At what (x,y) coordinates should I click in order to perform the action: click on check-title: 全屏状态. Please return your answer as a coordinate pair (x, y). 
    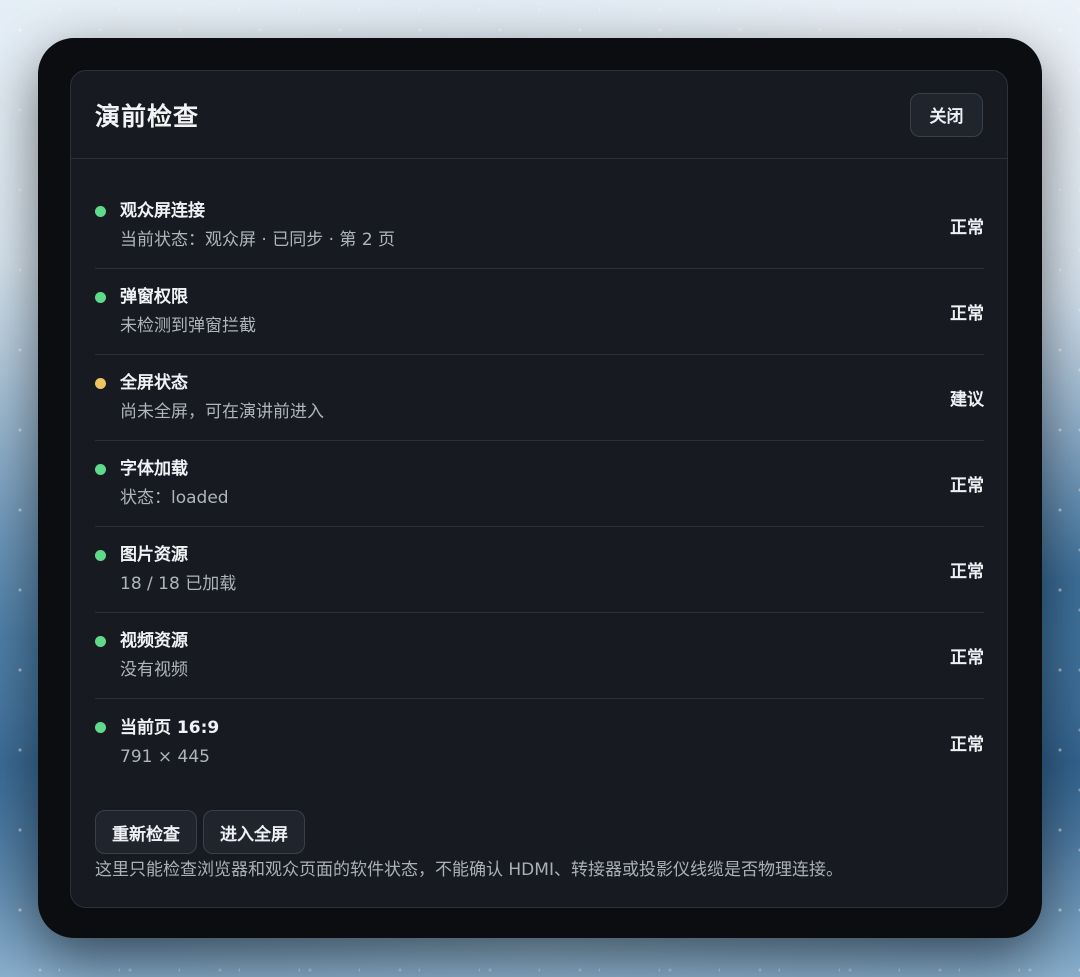
    Looking at the image, I should click on (154, 383).